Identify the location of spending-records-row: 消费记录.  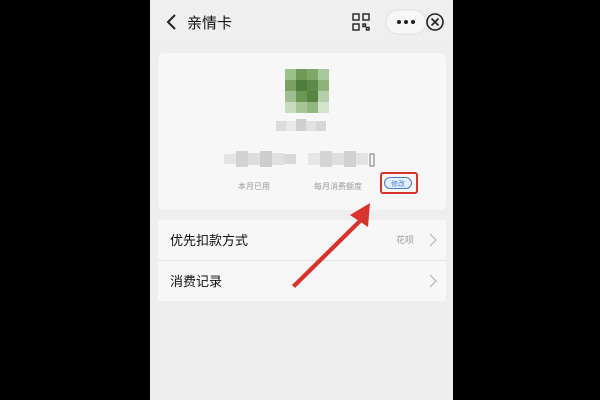
(302, 281).